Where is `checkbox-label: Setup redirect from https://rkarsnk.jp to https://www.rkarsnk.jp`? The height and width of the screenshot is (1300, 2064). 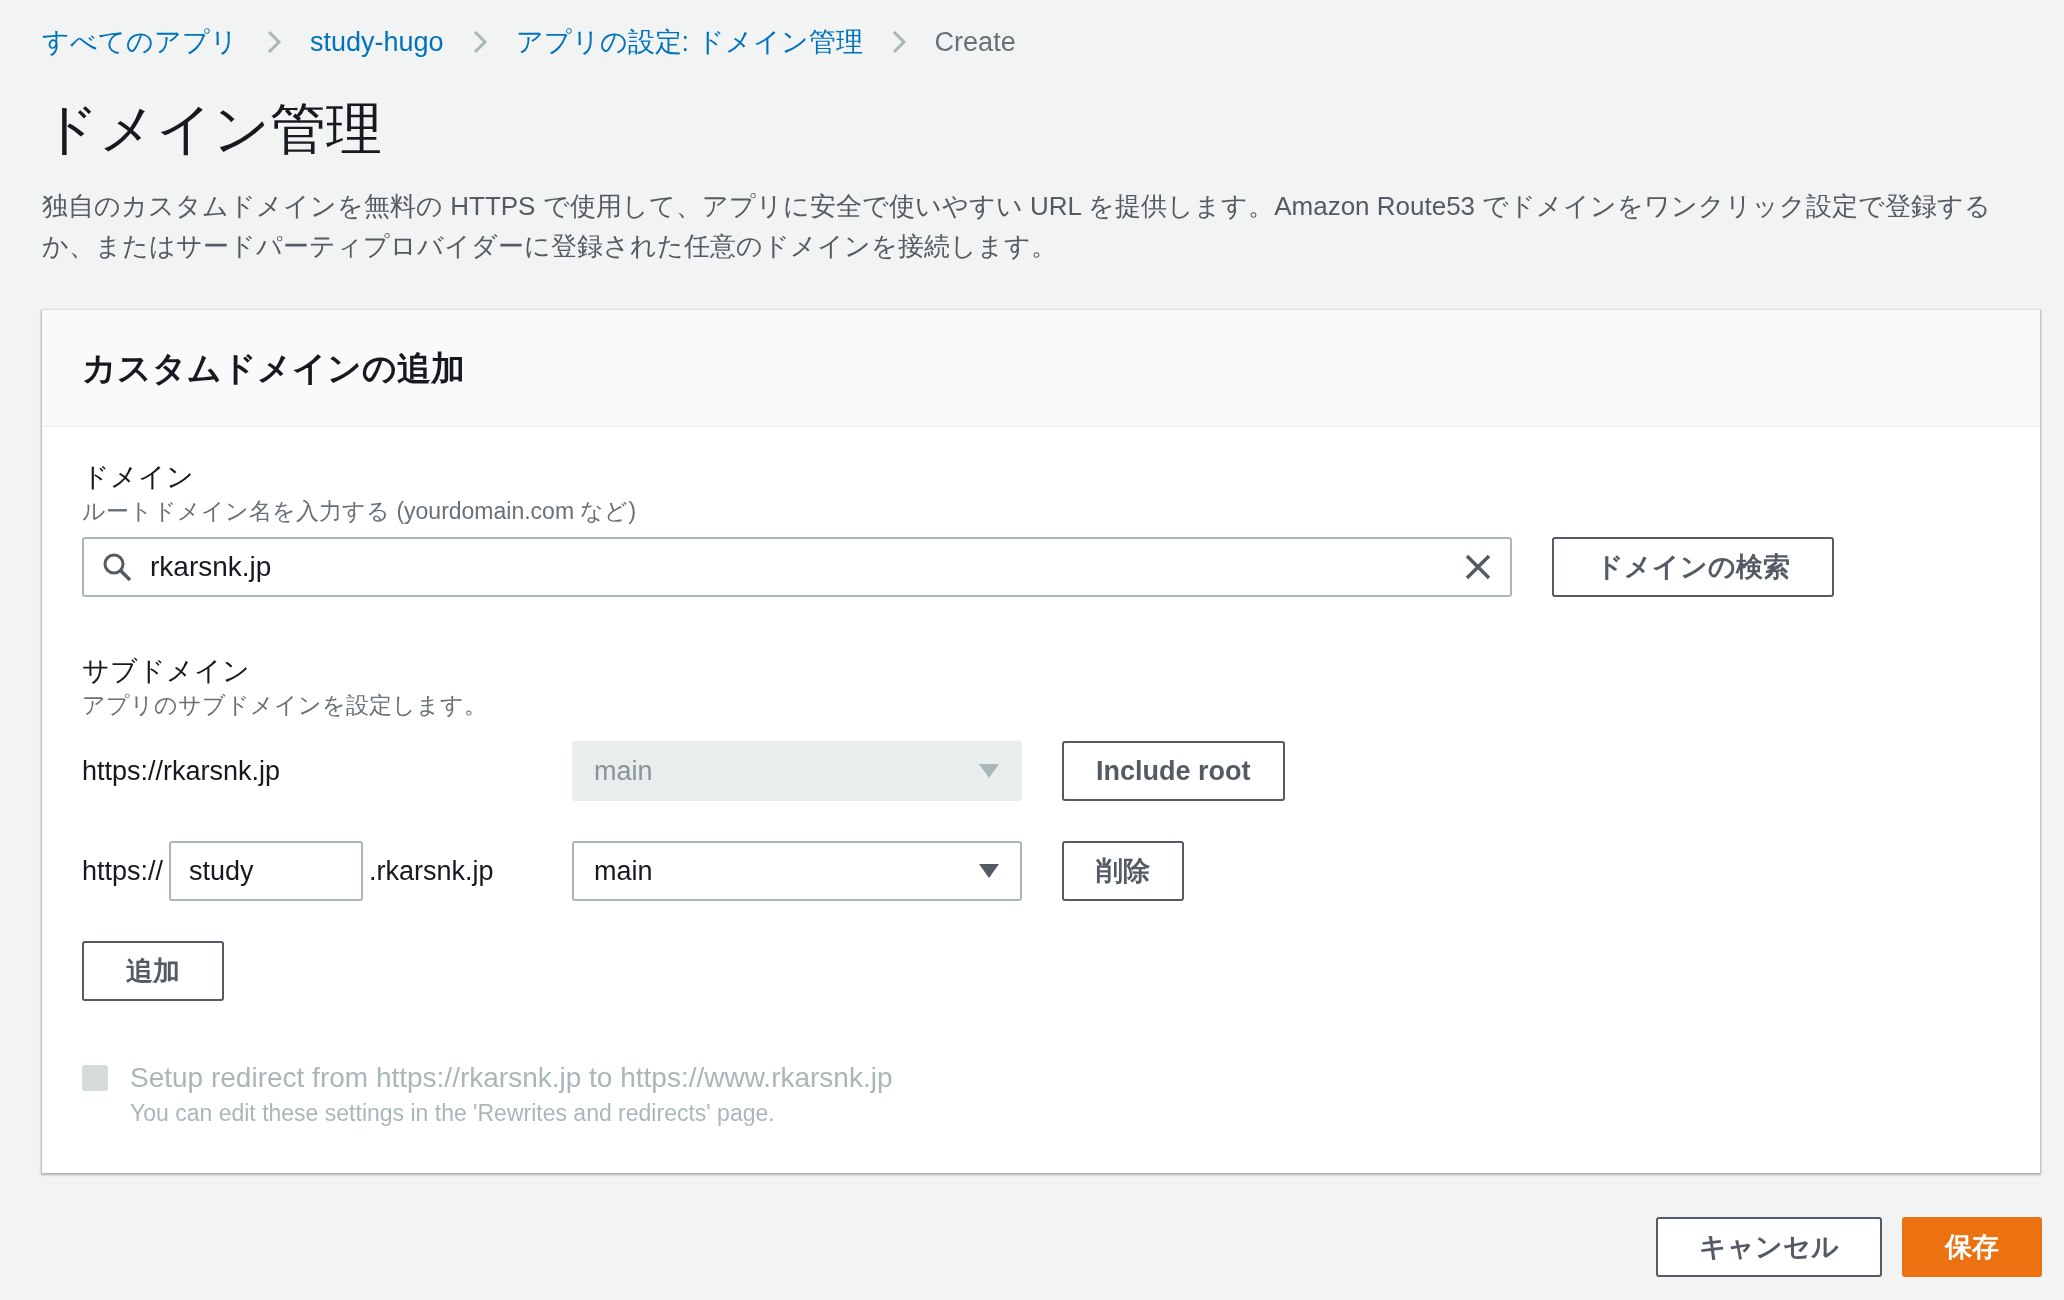
checkbox-label: Setup redirect from https://rkarsnk.jp to https://www.rkarsnk.jp is located at coordinates (511, 1078).